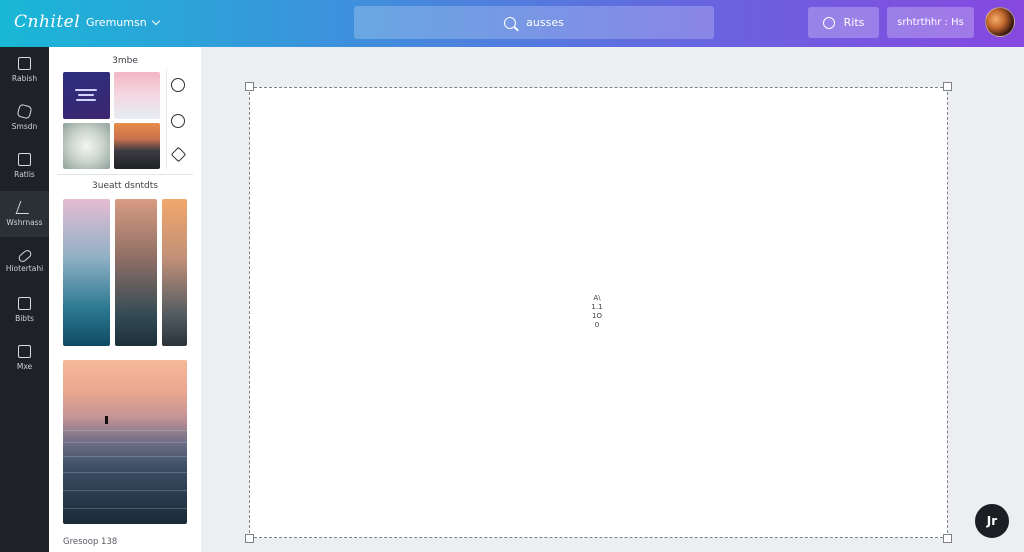 The height and width of the screenshot is (552, 1024). I want to click on shapes-icon, so click(24, 111).